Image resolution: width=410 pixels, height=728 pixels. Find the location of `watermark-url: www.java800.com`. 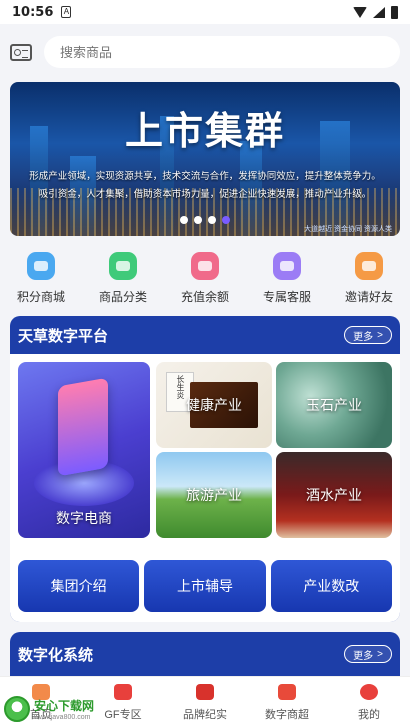

watermark-url: www.java800.com is located at coordinates (62, 717).